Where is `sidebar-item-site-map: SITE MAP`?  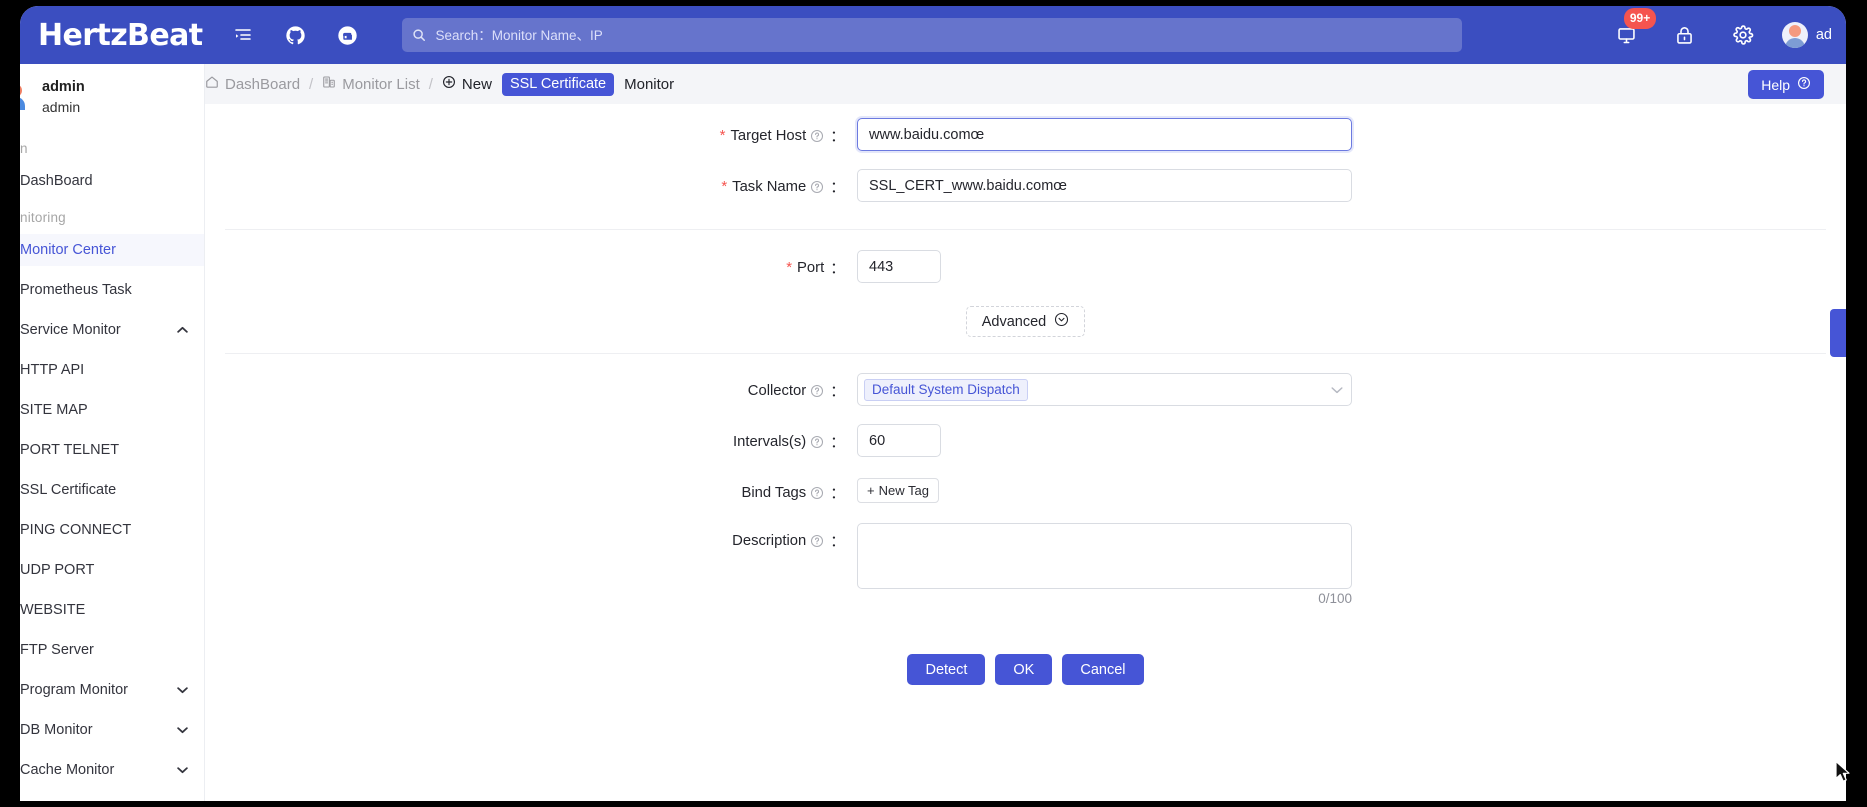
sidebar-item-site-map: SITE MAP is located at coordinates (112, 410).